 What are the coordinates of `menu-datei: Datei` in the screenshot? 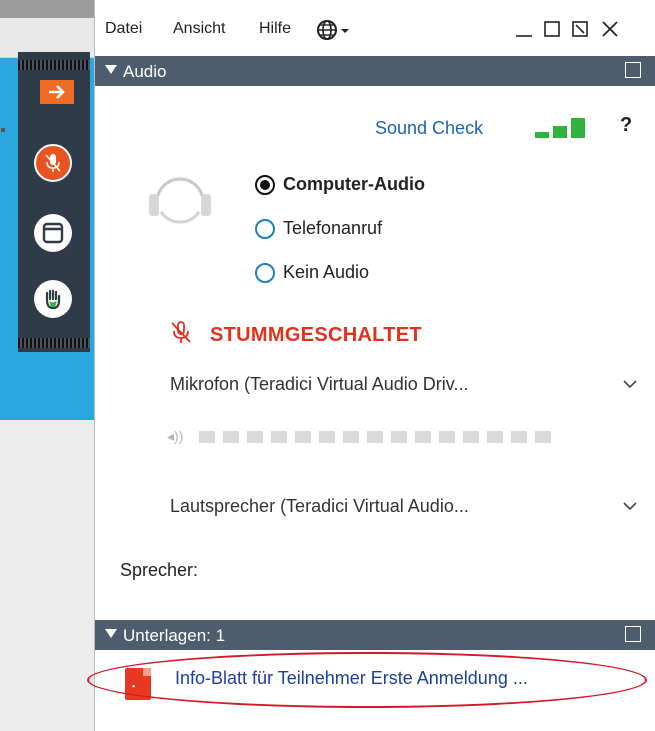 It's located at (123, 29).